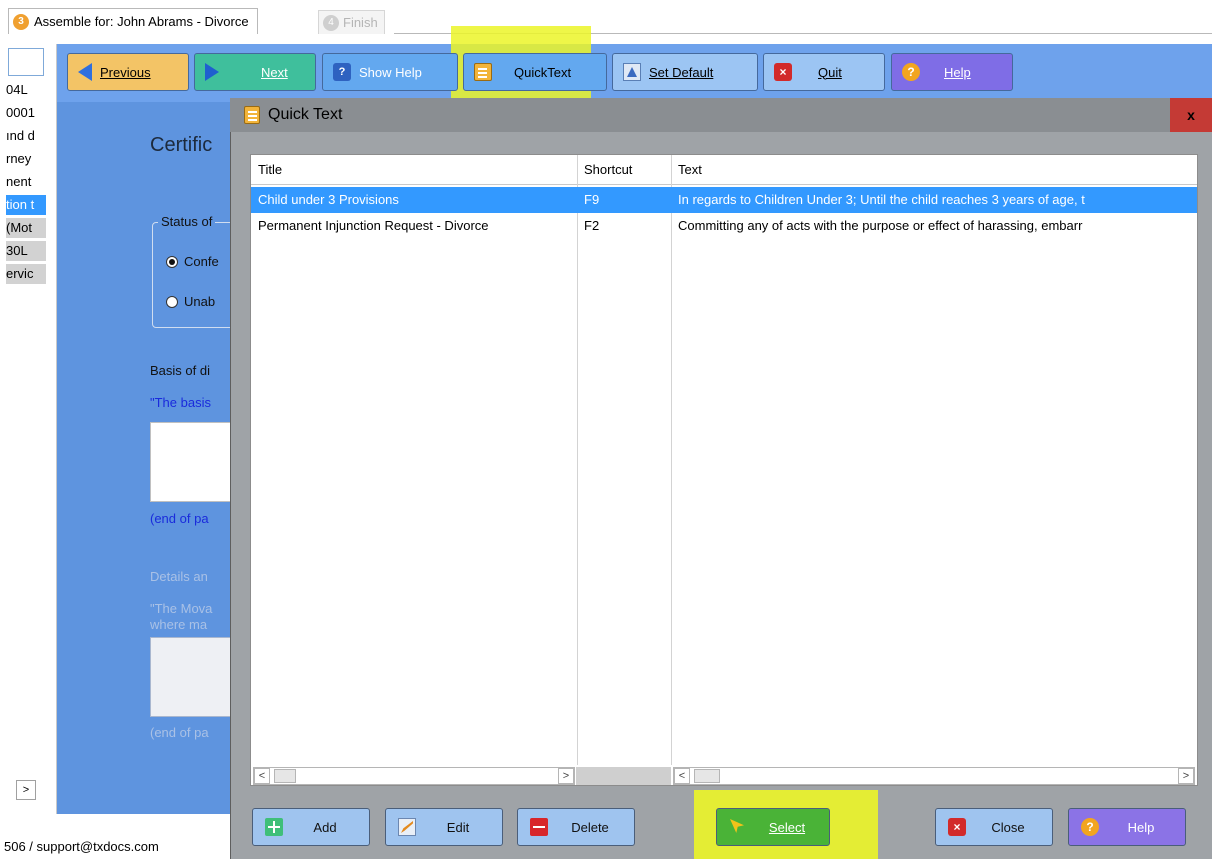 Image resolution: width=1212 pixels, height=859 pixels. I want to click on quicktext-icon, so click(483, 72).